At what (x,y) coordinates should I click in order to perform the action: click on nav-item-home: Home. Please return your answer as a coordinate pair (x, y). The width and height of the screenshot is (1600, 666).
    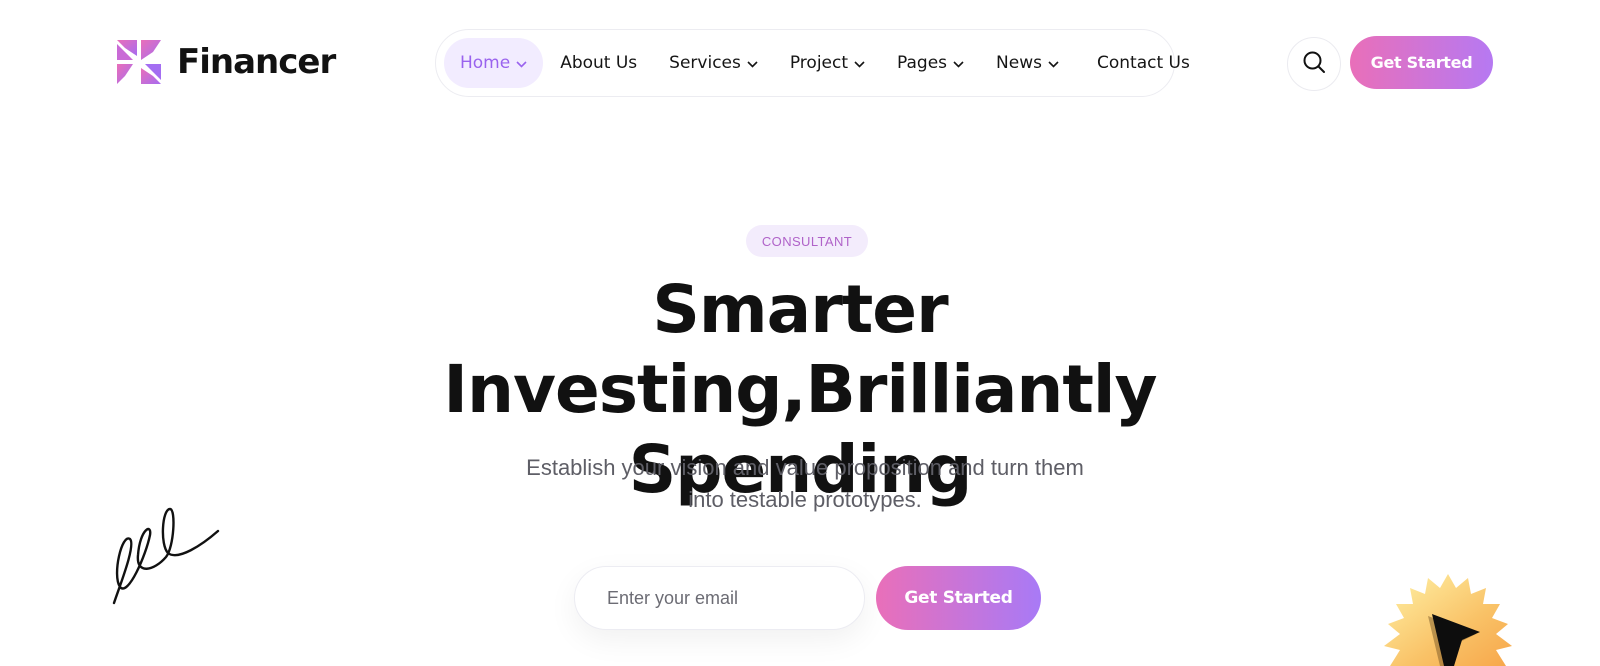
    Looking at the image, I should click on (494, 63).